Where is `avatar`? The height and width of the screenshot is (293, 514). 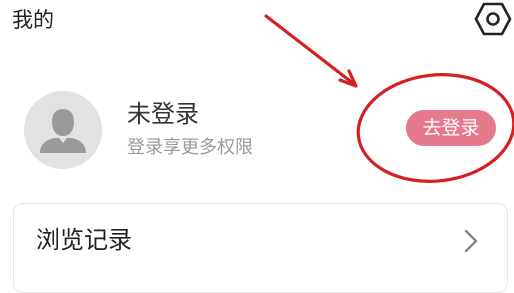 avatar is located at coordinates (63, 130).